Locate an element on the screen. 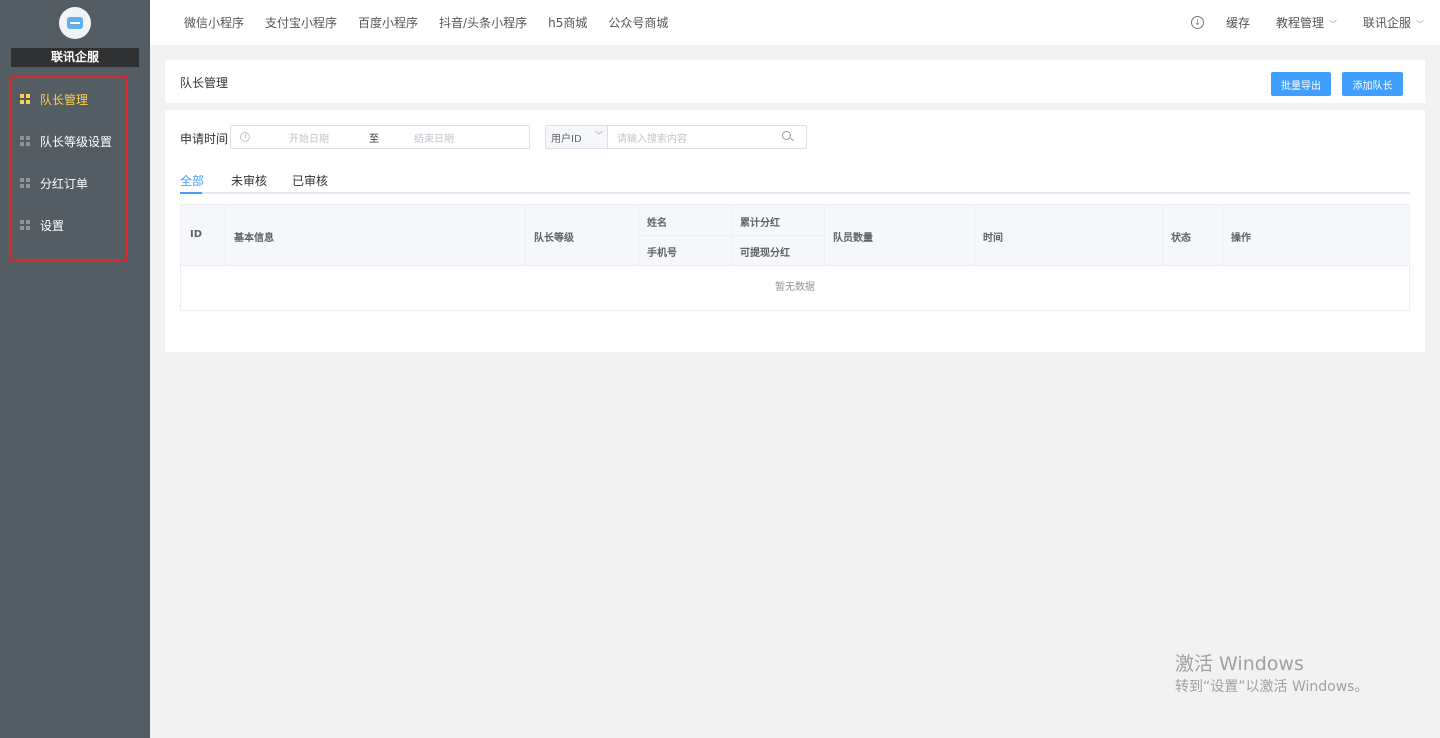  sidebar-item-captain-level-settings: 队长等级设置 is located at coordinates (75, 141).